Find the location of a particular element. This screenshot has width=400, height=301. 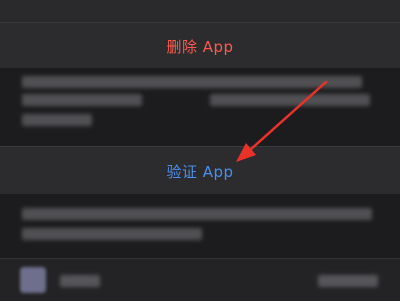

blurred-app-size is located at coordinates (348, 281).